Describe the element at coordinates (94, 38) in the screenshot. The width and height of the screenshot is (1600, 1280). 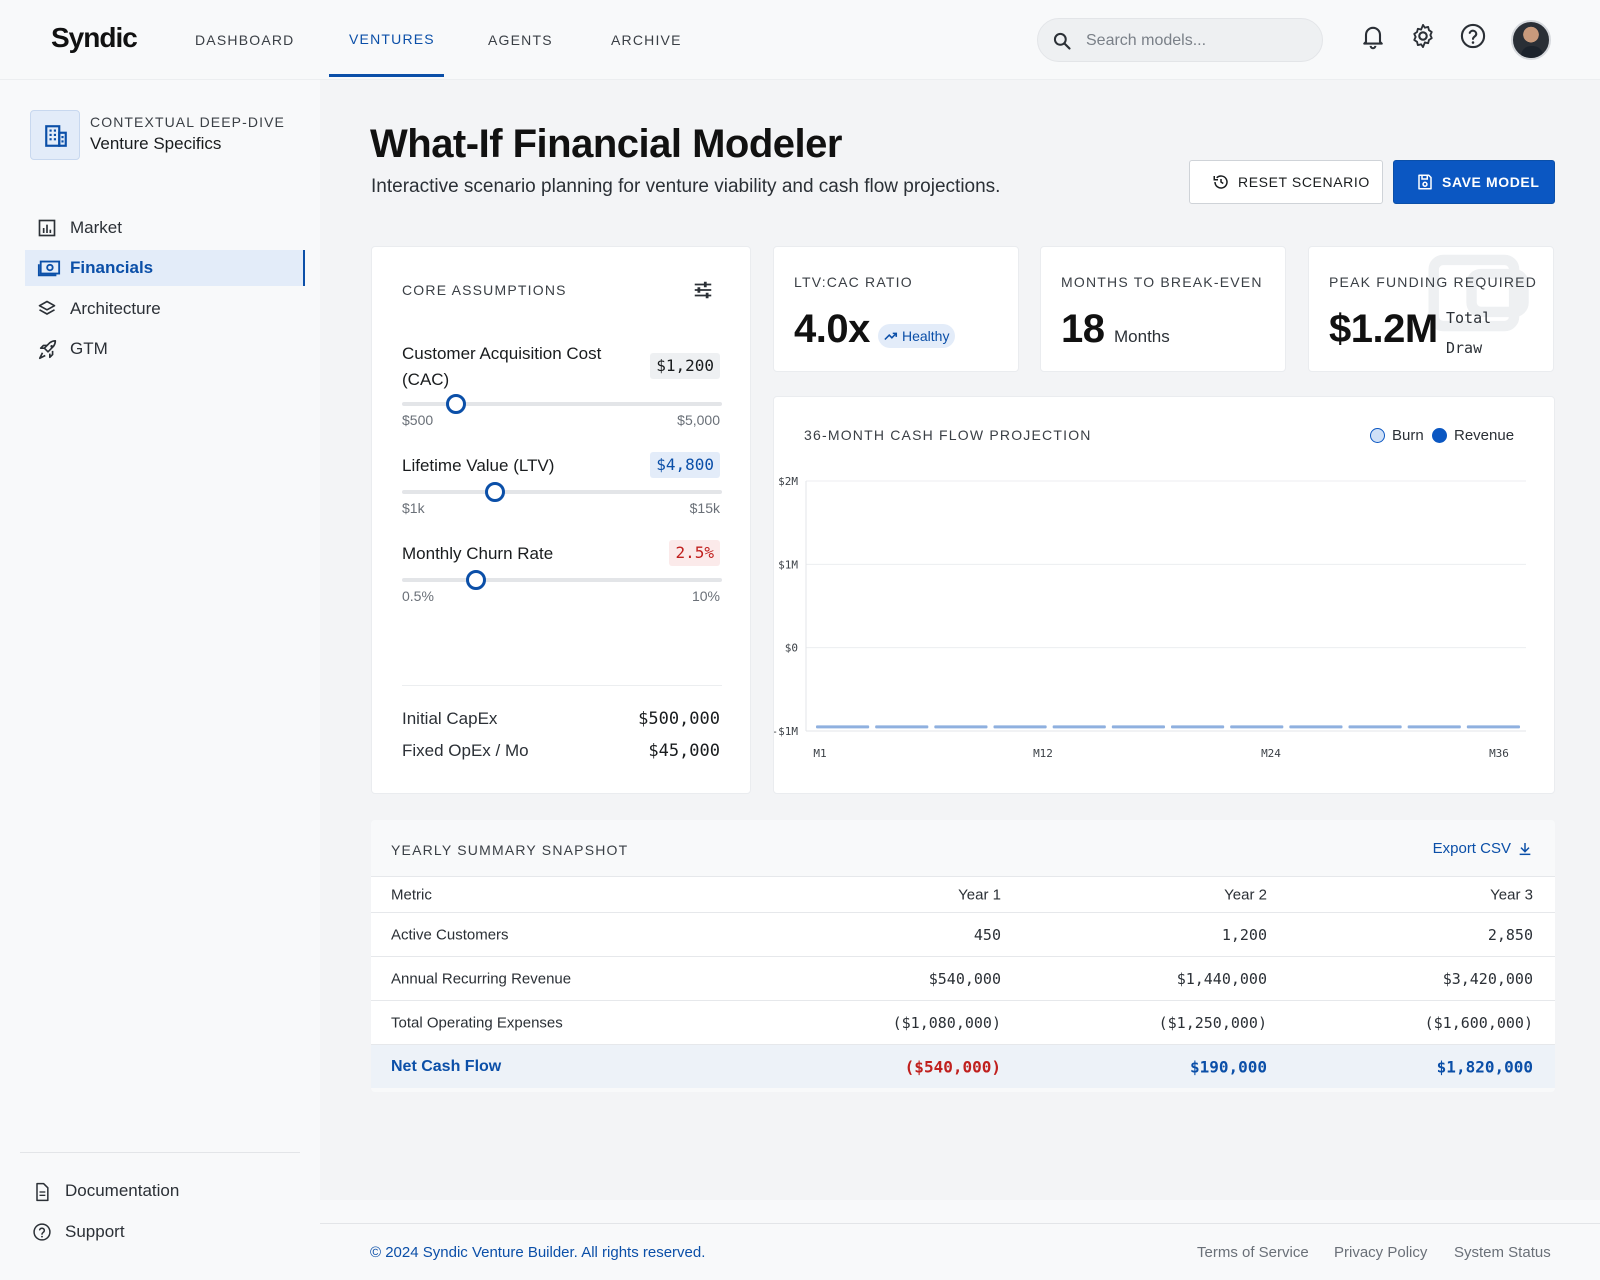
I see `app-logo: Syndic` at that location.